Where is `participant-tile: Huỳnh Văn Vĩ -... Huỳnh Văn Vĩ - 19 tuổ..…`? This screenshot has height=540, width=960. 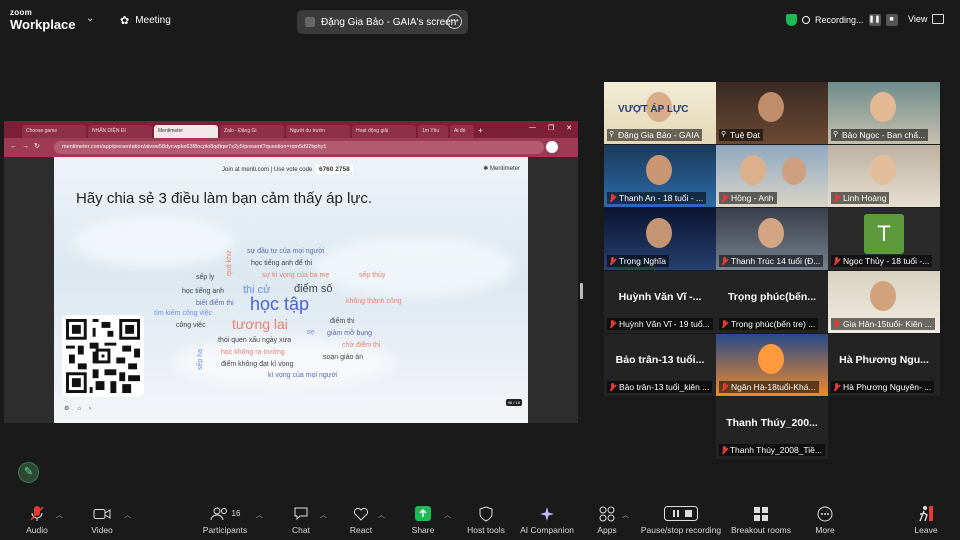
participant-tile: Huỳnh Văn Vĩ -... Huỳnh Văn Vĩ - 19 tuổ..… is located at coordinates (660, 302).